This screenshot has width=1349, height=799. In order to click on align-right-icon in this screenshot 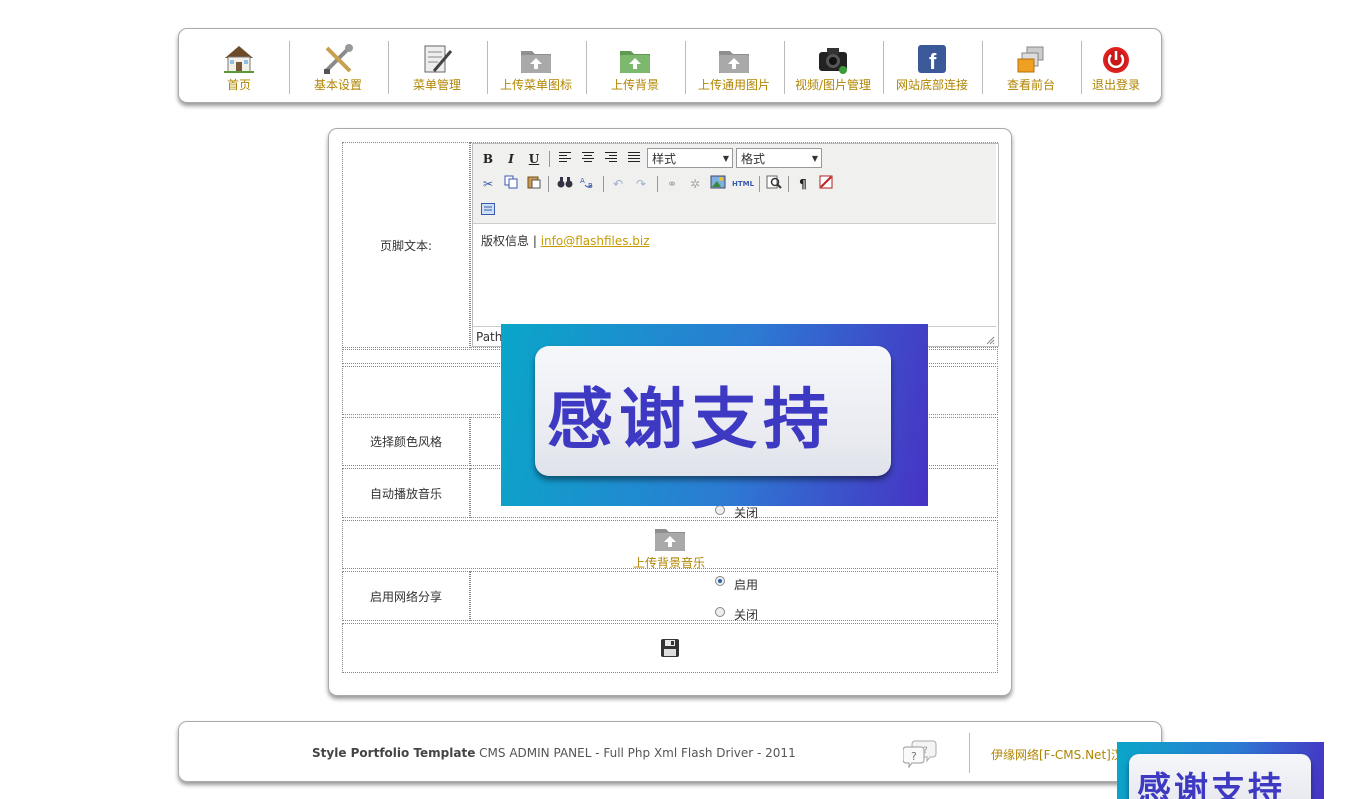, I will do `click(611, 159)`.